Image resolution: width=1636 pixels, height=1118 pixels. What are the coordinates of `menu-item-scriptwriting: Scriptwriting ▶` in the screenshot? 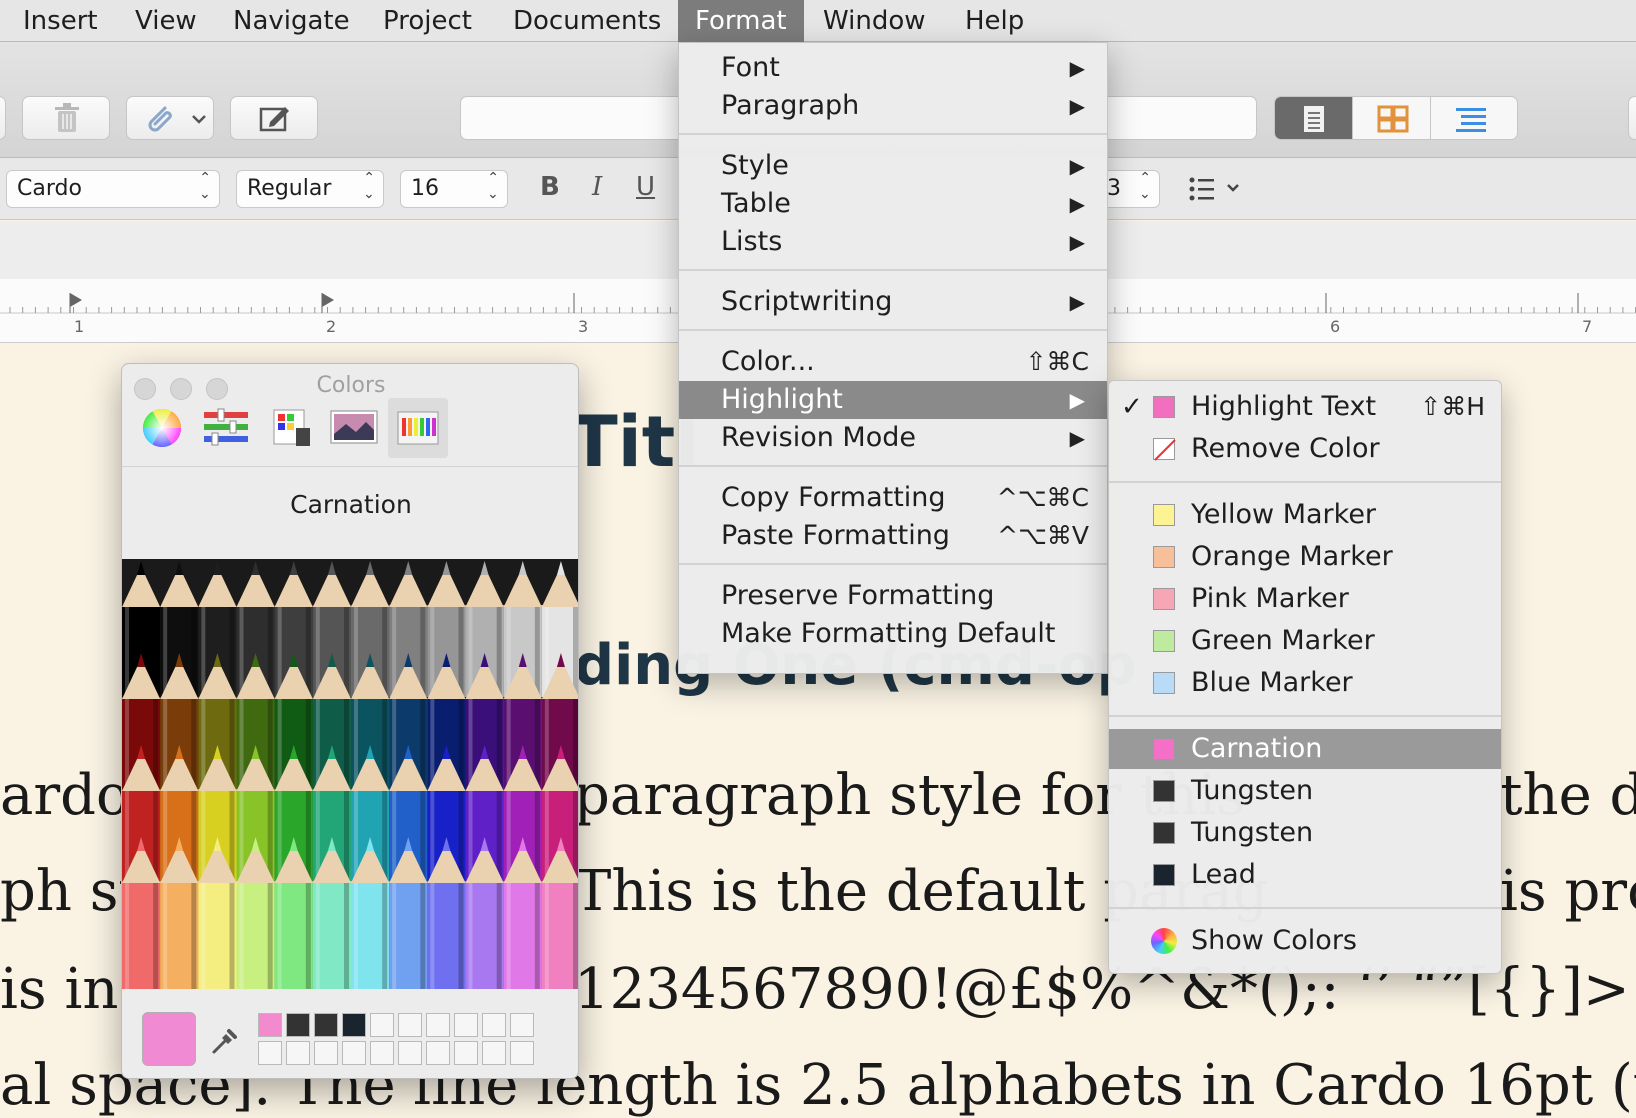 It's located at (893, 302).